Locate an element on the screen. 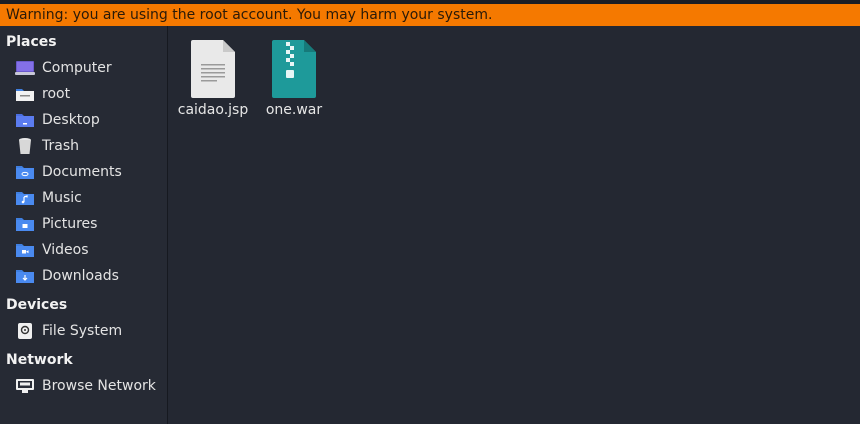 This screenshot has height=424, width=860. sidebar-item-label: Trash is located at coordinates (60, 146).